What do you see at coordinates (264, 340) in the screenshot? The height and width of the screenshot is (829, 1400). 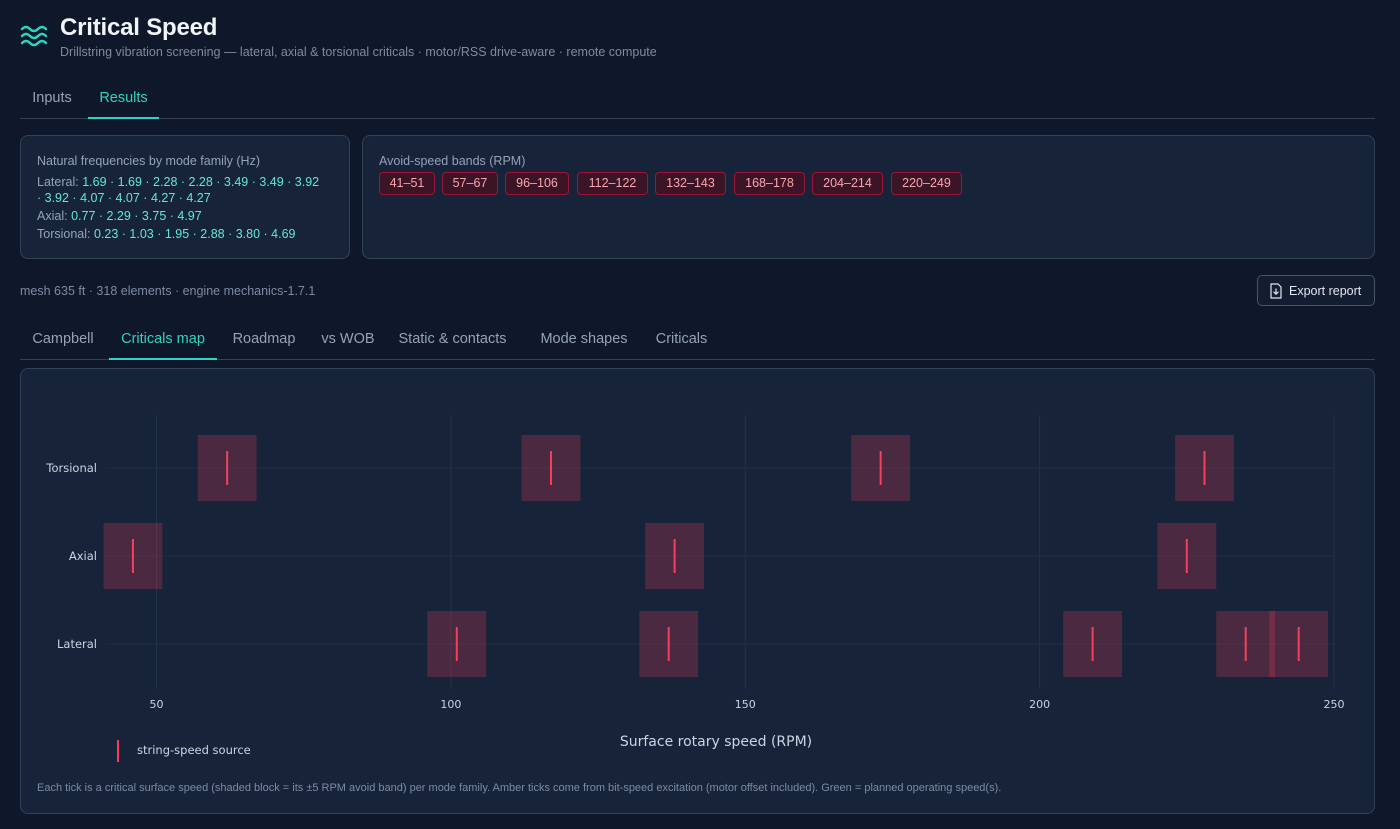 I see `tab-roadmap: Roadmap` at bounding box center [264, 340].